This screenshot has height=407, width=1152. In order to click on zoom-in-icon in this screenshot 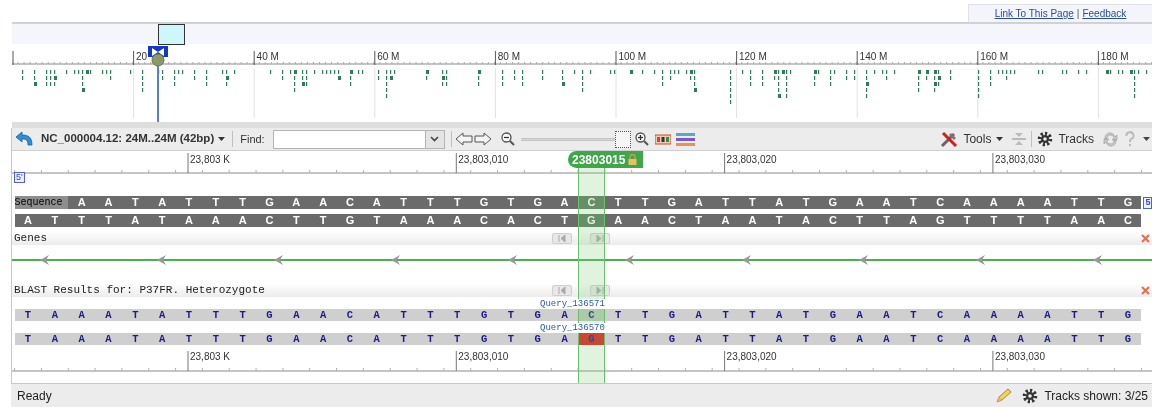, I will do `click(641, 139)`.